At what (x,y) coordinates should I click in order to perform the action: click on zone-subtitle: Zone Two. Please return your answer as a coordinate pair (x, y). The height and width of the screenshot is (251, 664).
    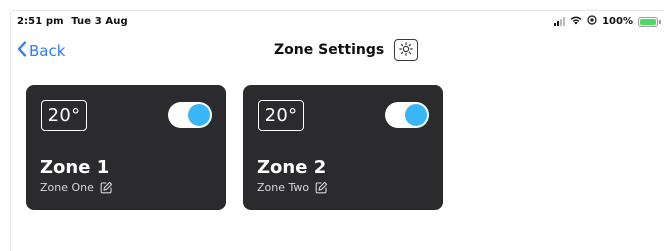
    Looking at the image, I should click on (292, 187).